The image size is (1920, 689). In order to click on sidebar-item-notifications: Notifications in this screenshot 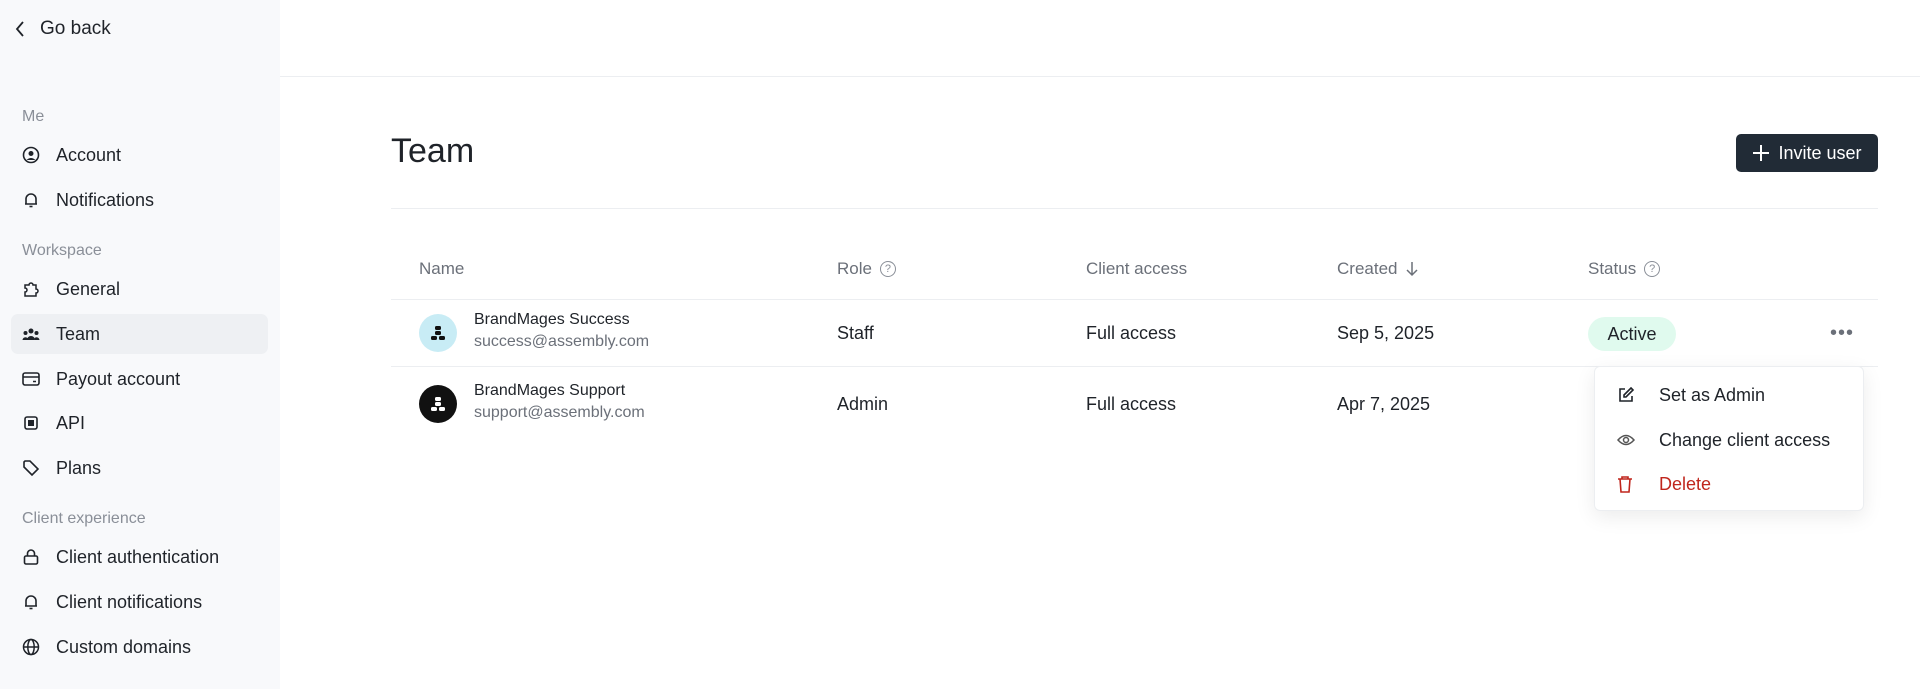, I will do `click(139, 200)`.